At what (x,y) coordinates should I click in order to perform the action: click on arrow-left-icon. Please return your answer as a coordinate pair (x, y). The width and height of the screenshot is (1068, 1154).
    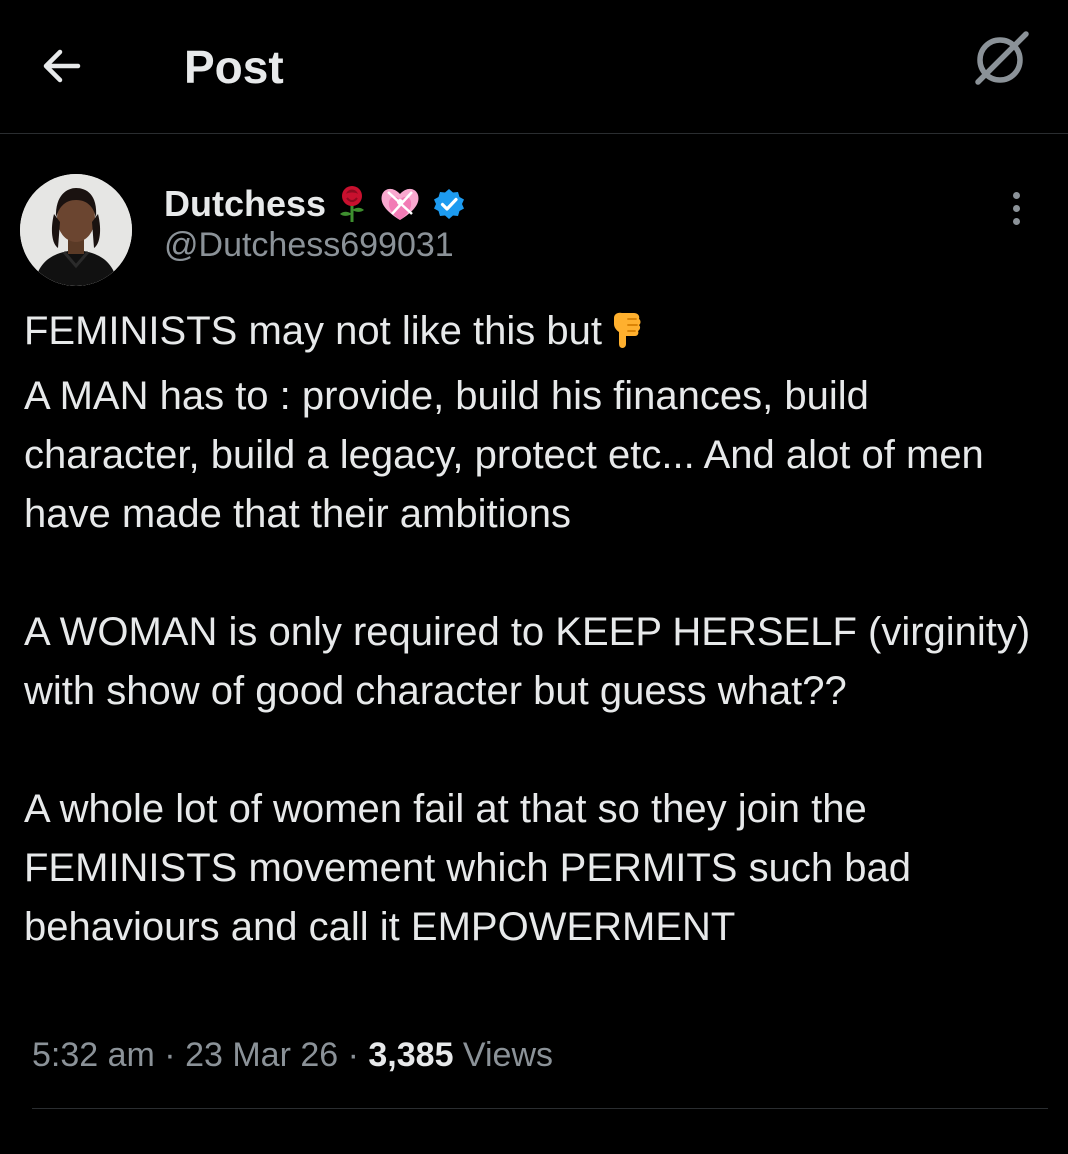
    Looking at the image, I should click on (62, 68).